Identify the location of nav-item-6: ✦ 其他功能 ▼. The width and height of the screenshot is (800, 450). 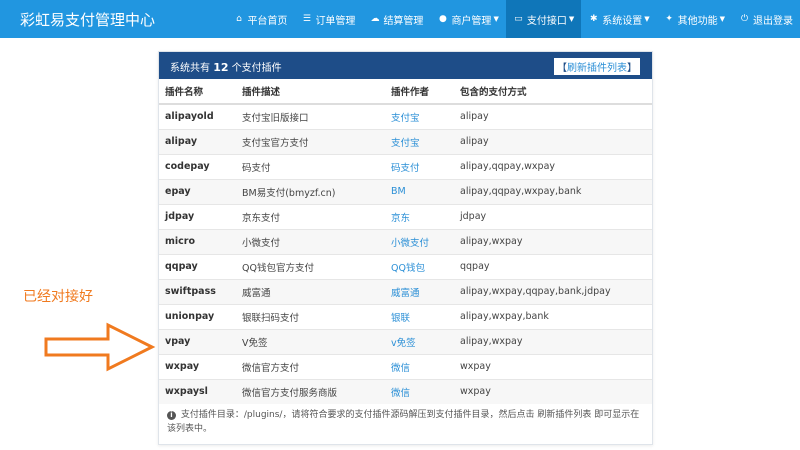
(694, 19).